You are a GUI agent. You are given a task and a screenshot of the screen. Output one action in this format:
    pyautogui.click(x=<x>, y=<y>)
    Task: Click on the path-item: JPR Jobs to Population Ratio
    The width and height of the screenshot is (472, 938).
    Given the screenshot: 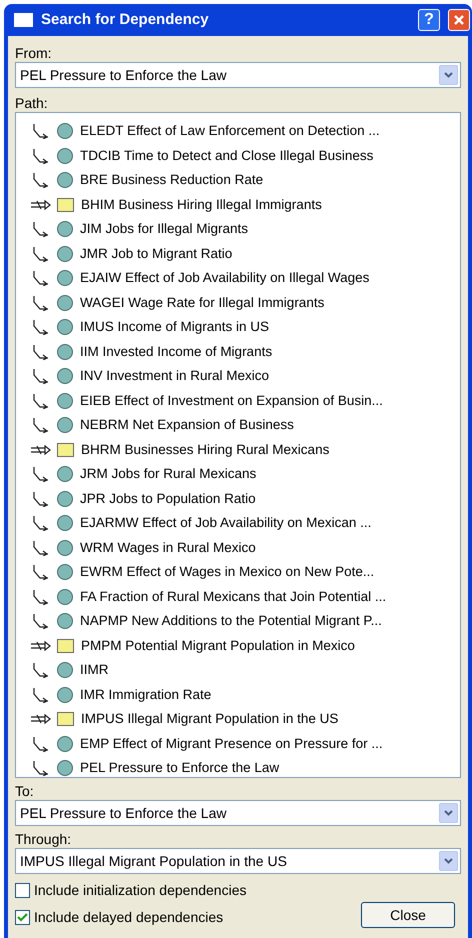 What is the action you would take?
    pyautogui.click(x=245, y=498)
    